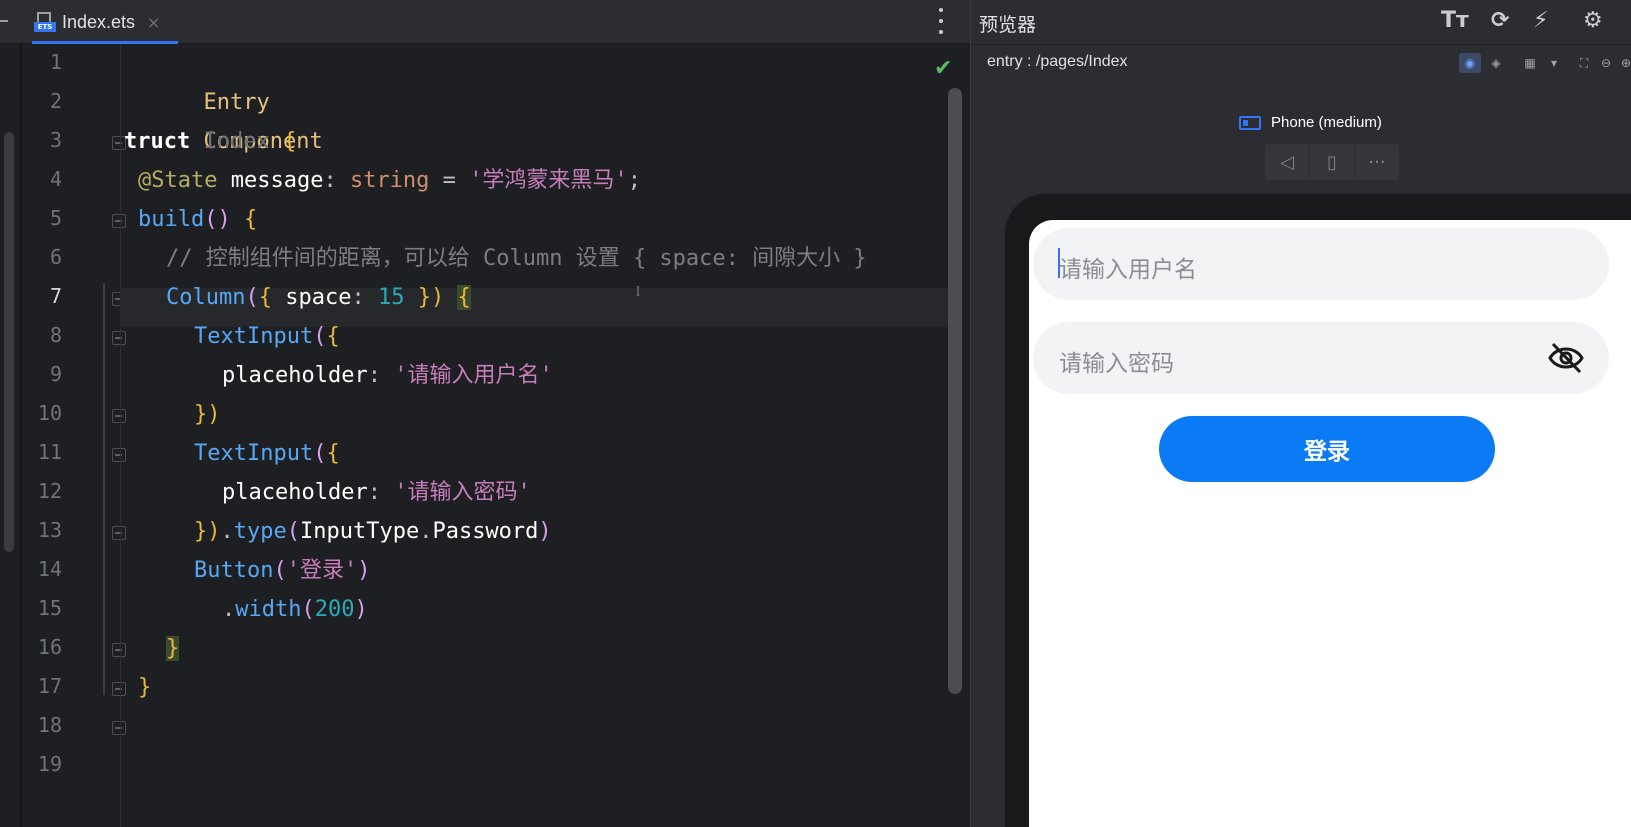 The height and width of the screenshot is (827, 1631). I want to click on collapse-dash-icon, so click(4, 21).